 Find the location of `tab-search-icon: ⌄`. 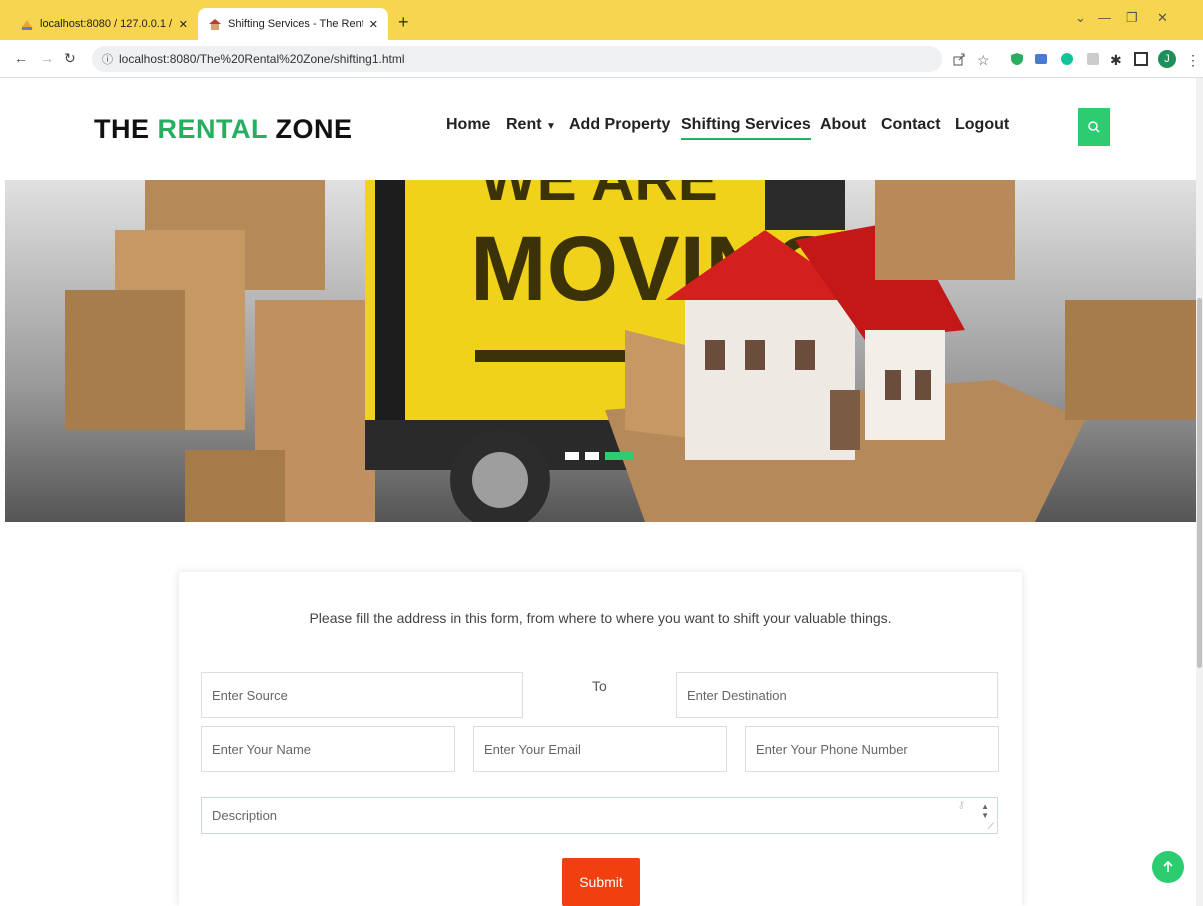

tab-search-icon: ⌄ is located at coordinates (1080, 18).